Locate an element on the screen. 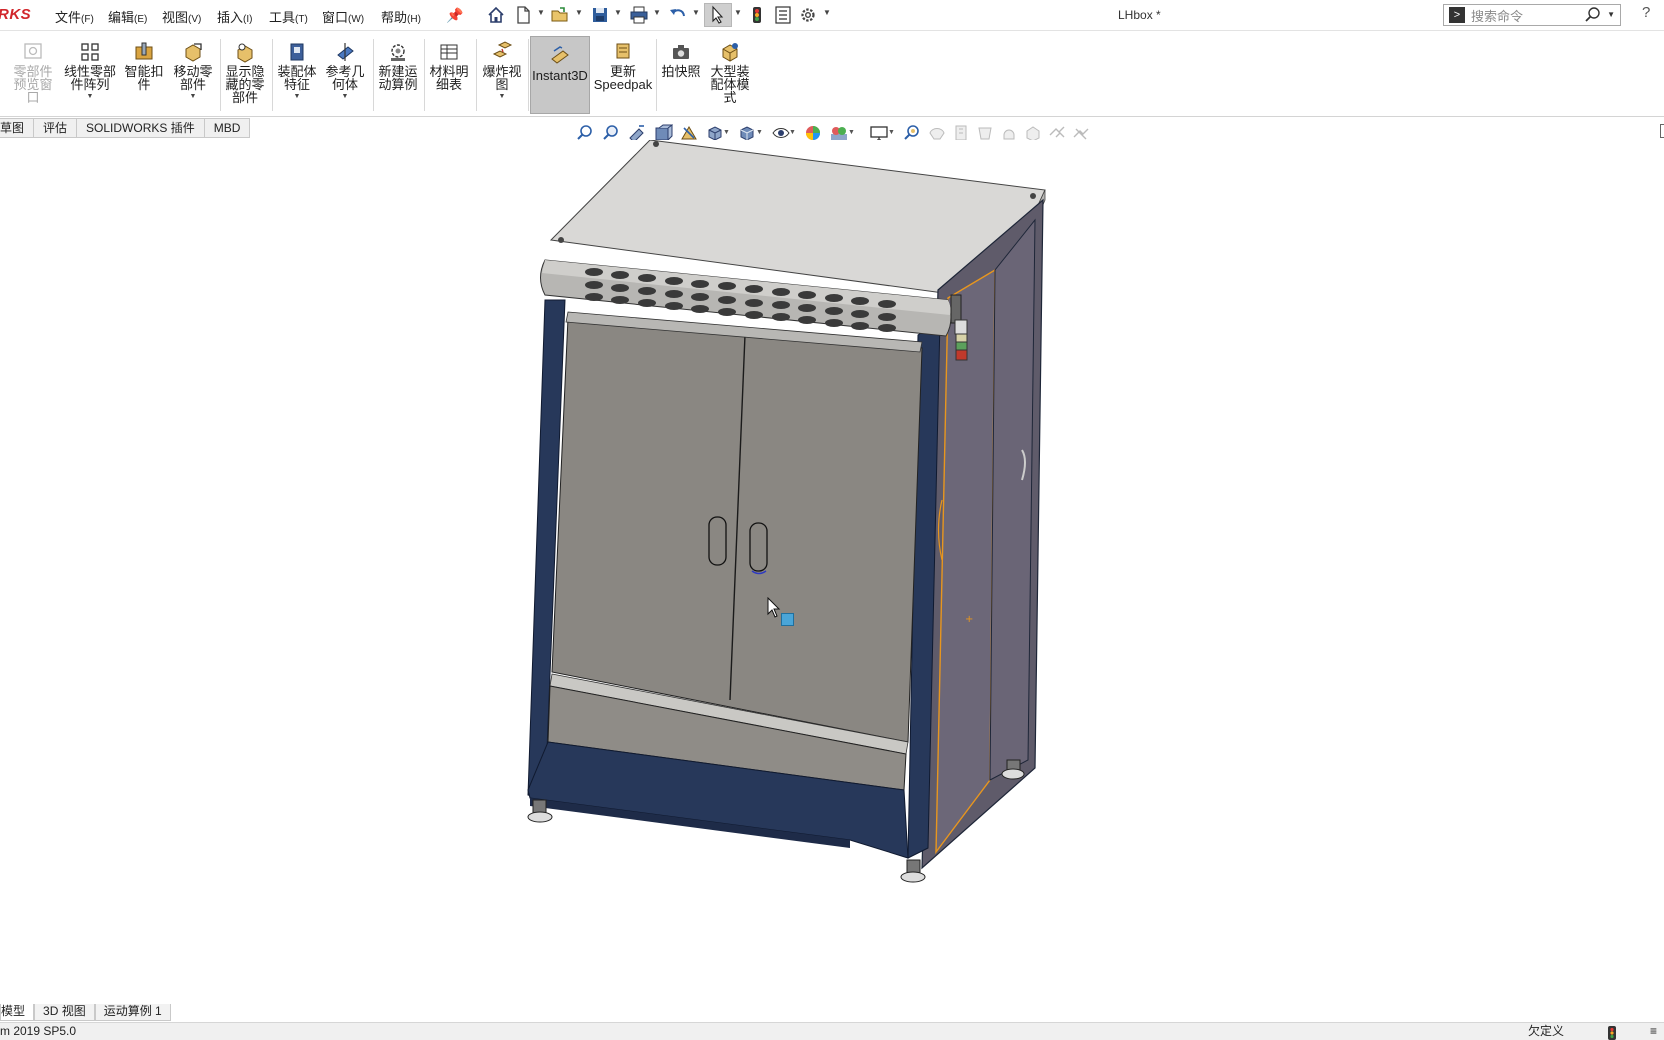 This screenshot has height=1040, width=1664. linear-pattern-icon is located at coordinates (90, 52).